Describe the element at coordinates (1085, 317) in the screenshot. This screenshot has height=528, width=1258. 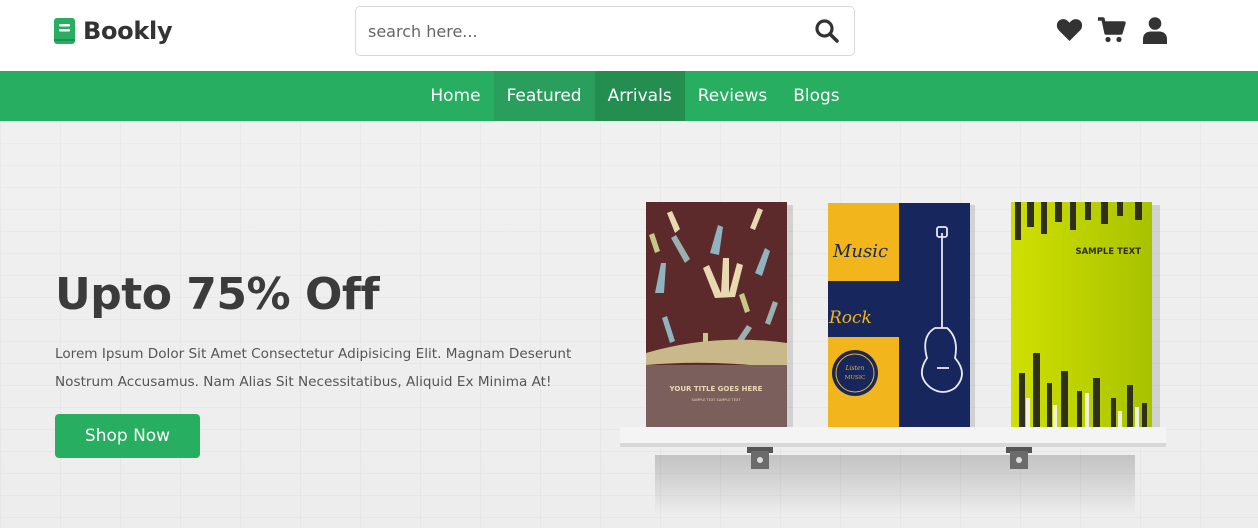
I see `book-sample-text-cover: SAMPLE TEXT` at that location.